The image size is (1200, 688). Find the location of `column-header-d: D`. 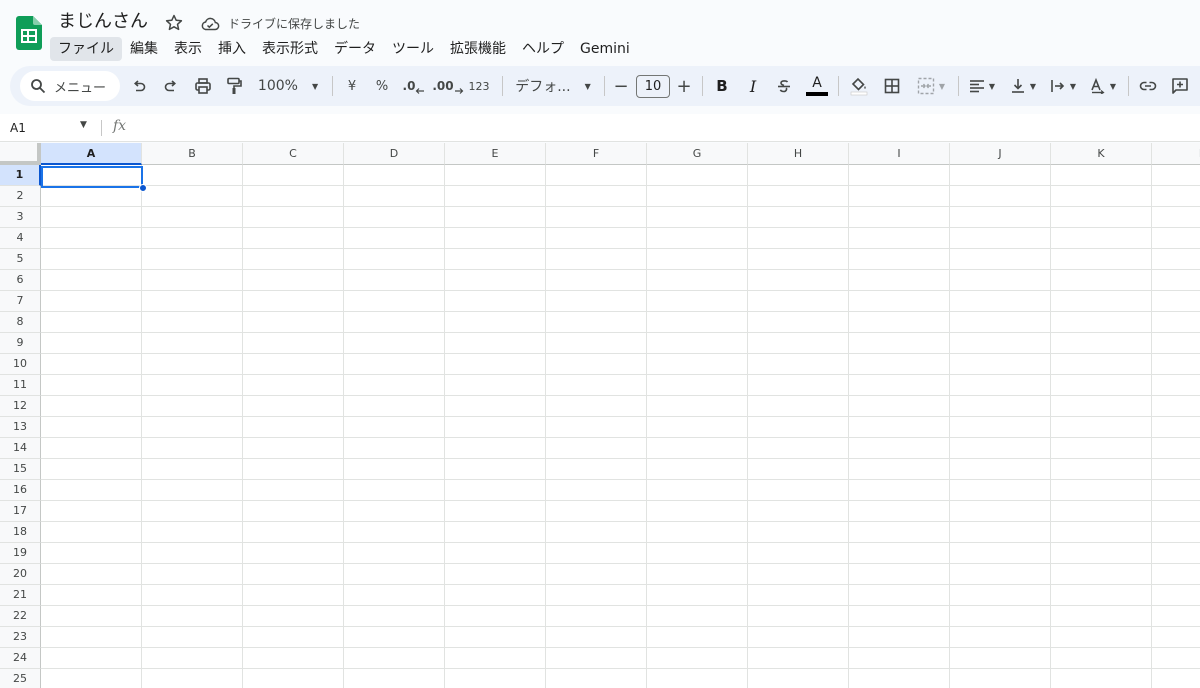

column-header-d: D is located at coordinates (394, 154).